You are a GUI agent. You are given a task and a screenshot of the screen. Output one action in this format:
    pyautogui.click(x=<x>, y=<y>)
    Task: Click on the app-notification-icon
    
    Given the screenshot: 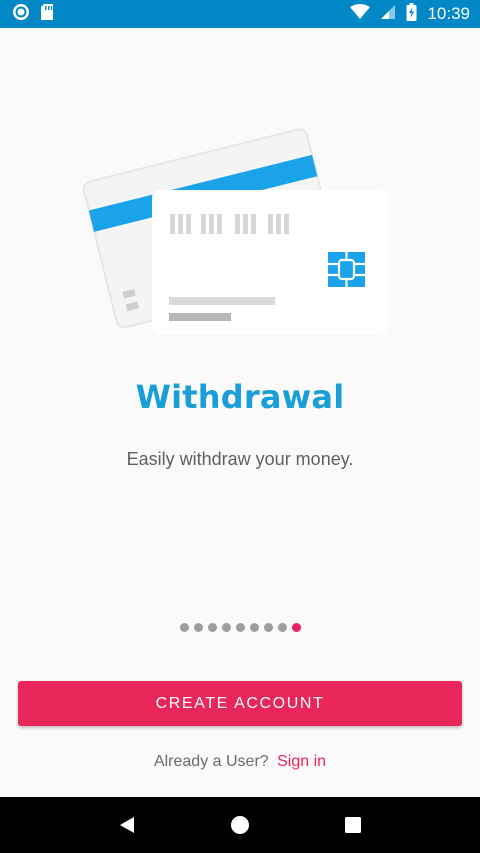 What is the action you would take?
    pyautogui.click(x=21, y=14)
    